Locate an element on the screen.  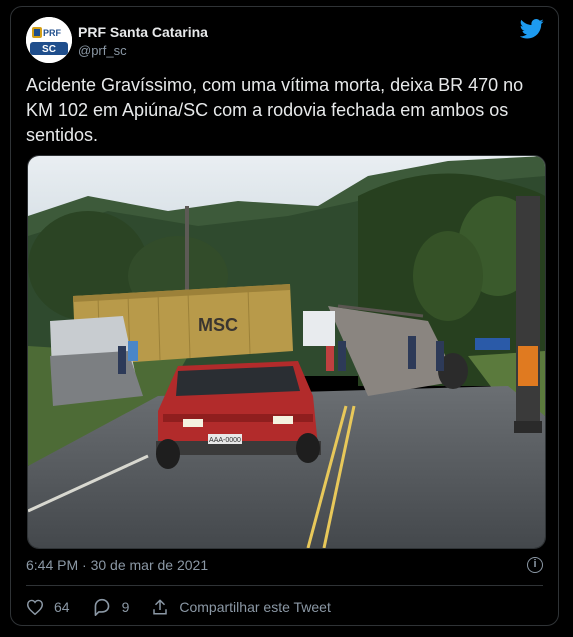
prf-logo: PRF SC is located at coordinates (49, 40).